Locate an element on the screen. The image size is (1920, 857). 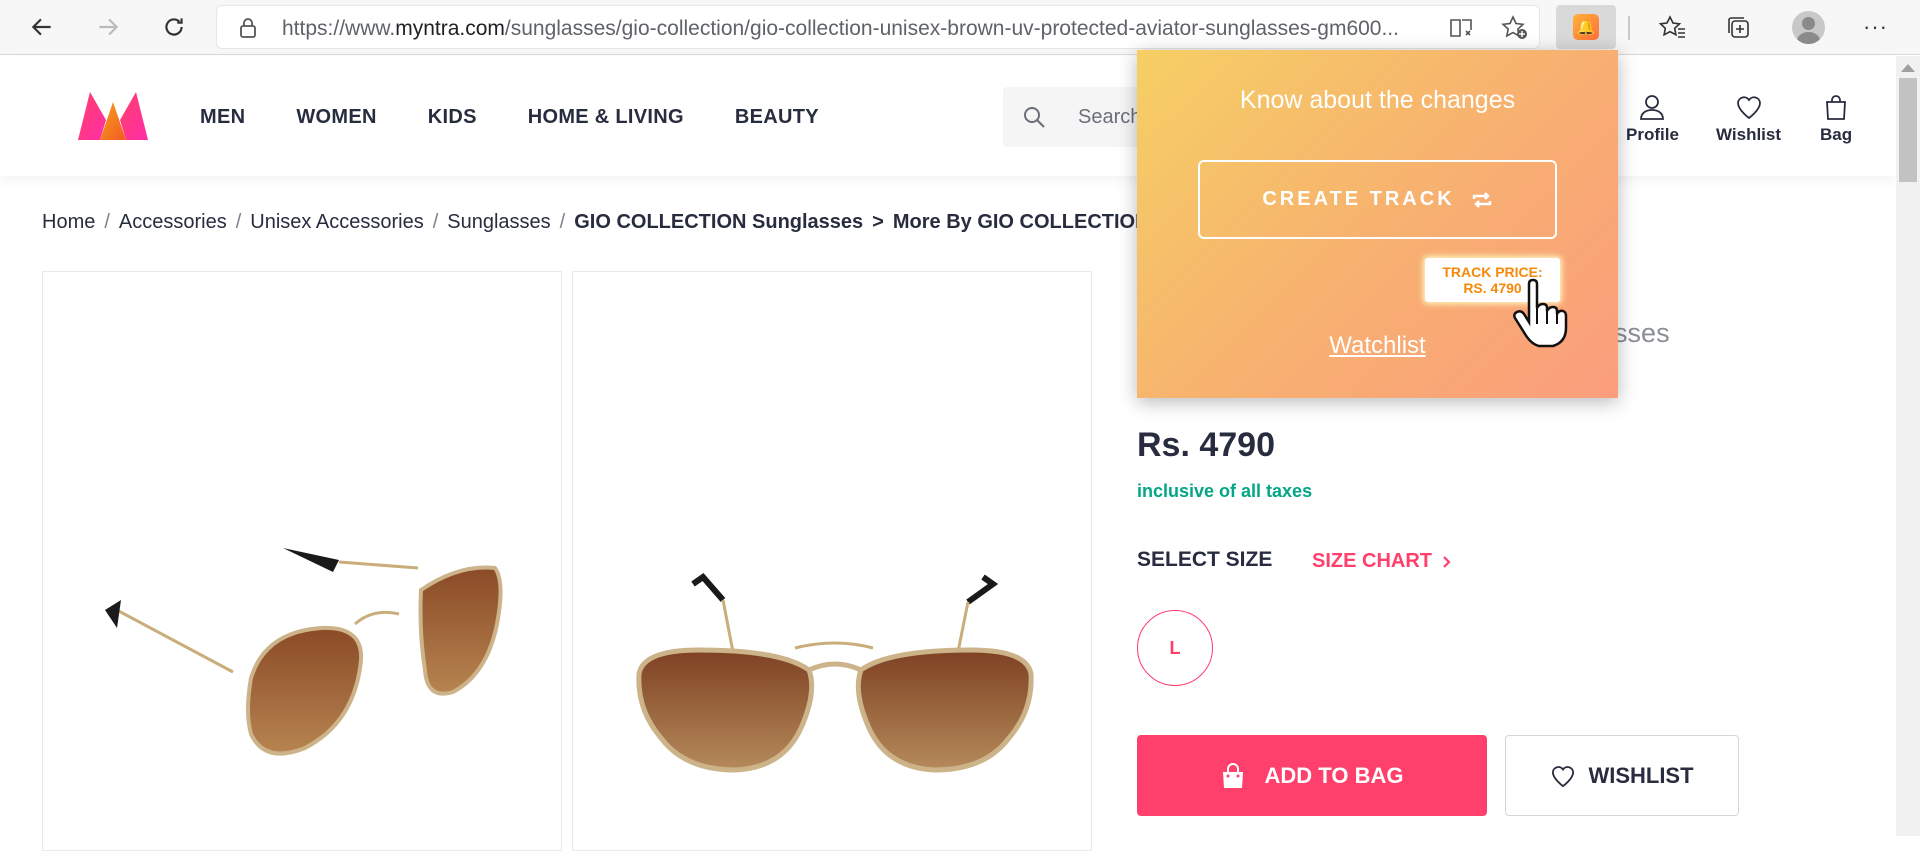
extension-button: 🔔 is located at coordinates (1586, 27).